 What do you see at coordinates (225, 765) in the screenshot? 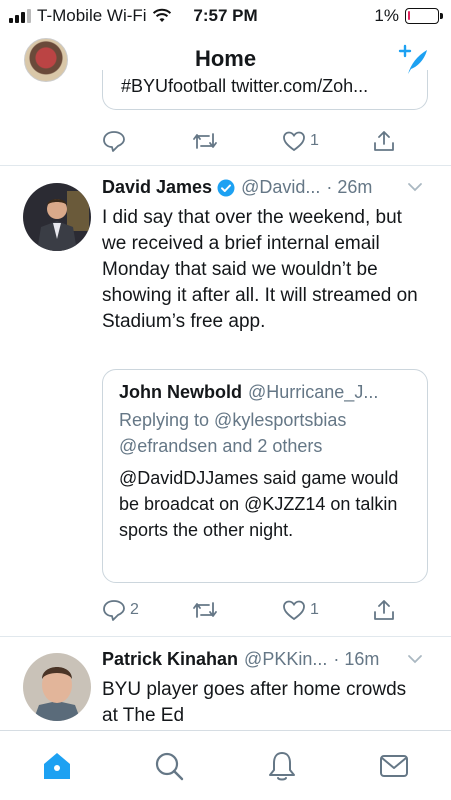
I see `bottom-tab-bar` at bounding box center [225, 765].